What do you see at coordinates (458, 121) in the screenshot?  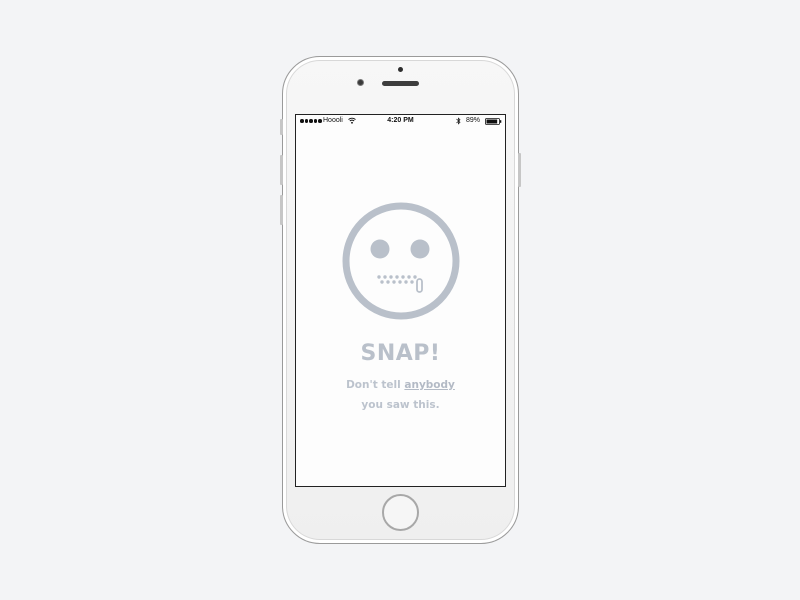 I see `bluetooth-icon` at bounding box center [458, 121].